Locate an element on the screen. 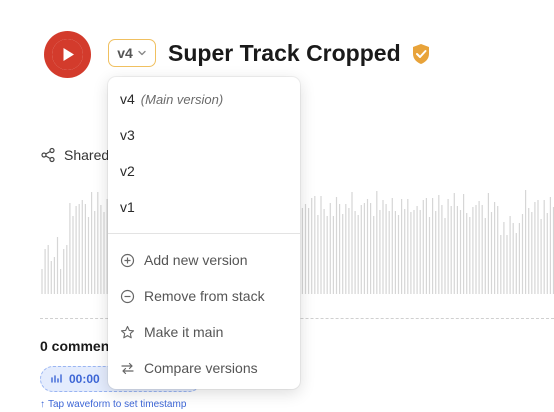 Image resolution: width=554 pixels, height=412 pixels. swap-arrows-icon is located at coordinates (127, 368).